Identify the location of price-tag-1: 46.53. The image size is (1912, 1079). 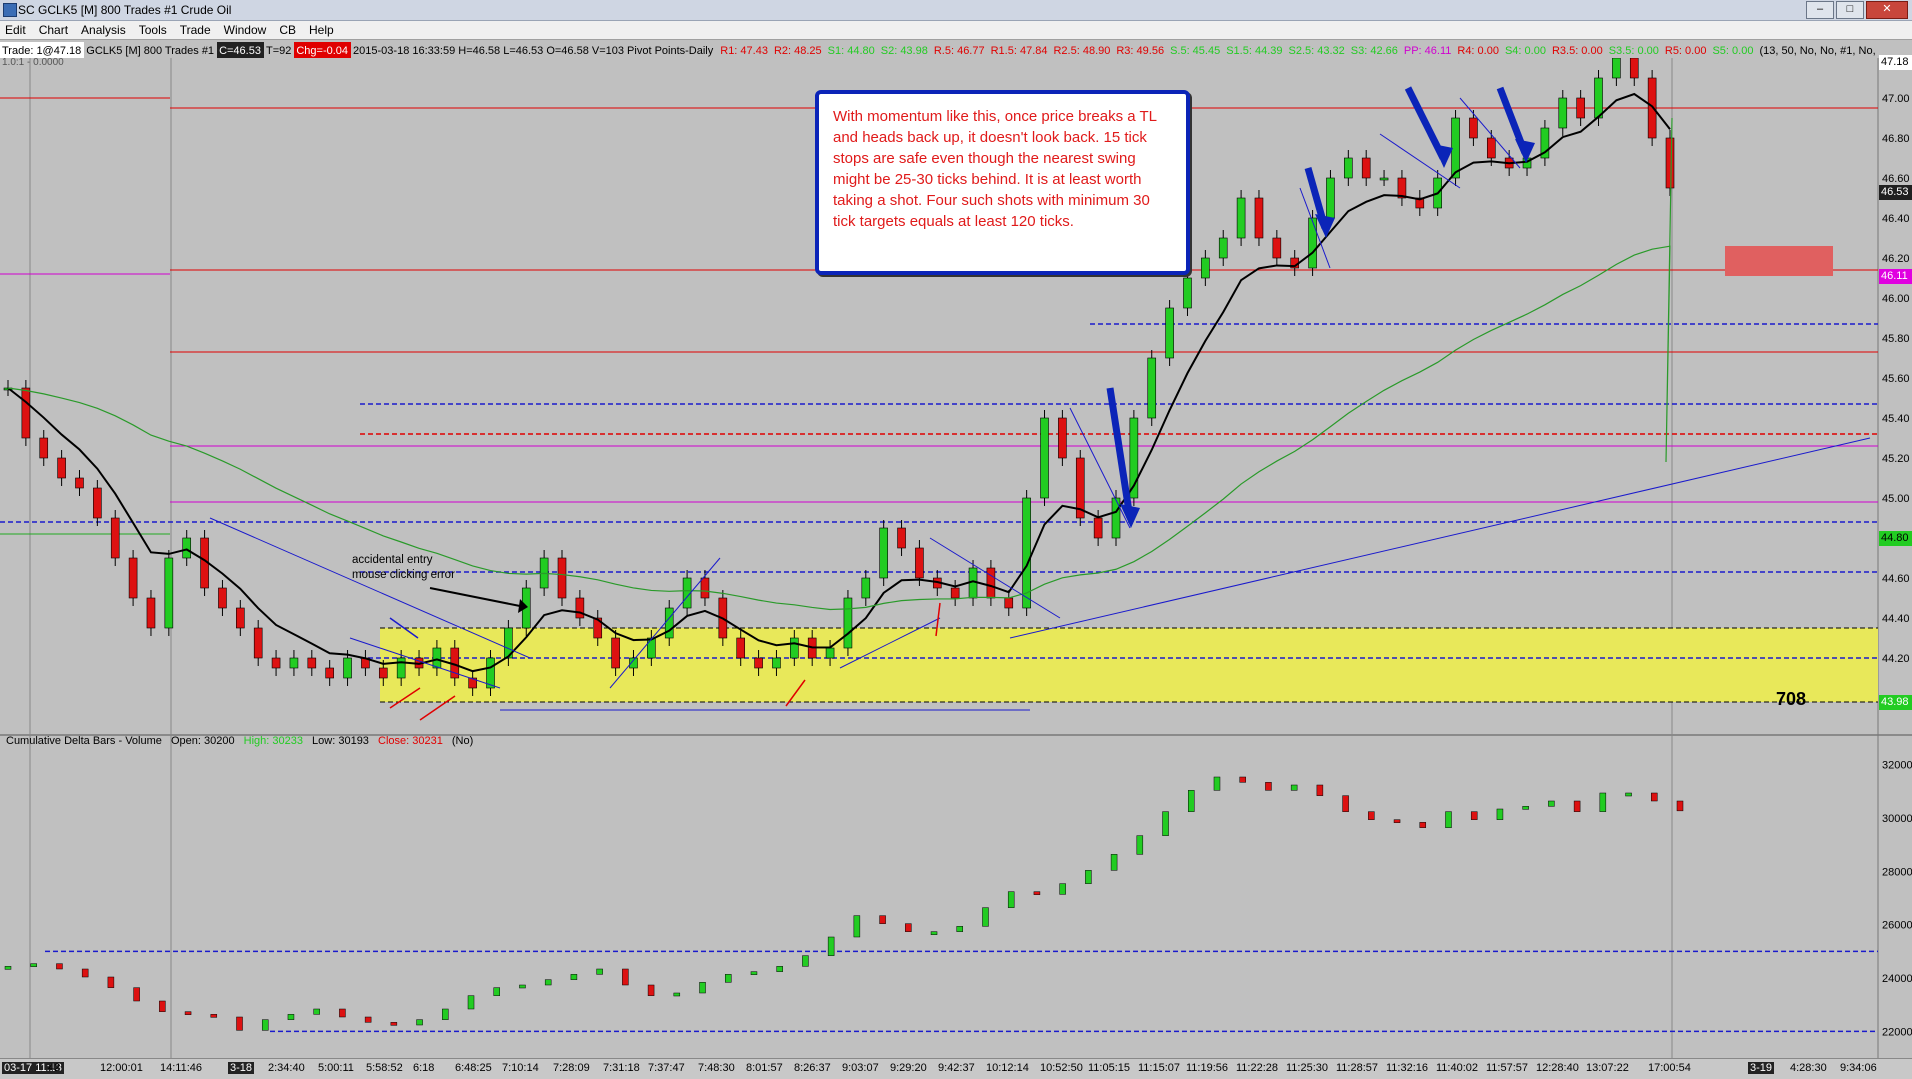
(1895, 192).